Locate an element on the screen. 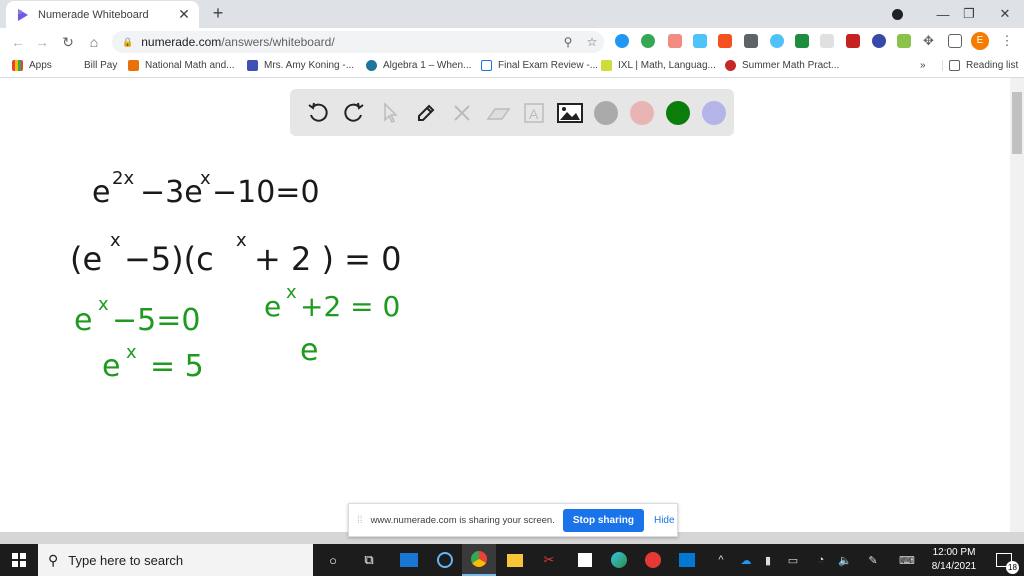 The width and height of the screenshot is (1024, 576). back-button: ← is located at coordinates (18, 42).